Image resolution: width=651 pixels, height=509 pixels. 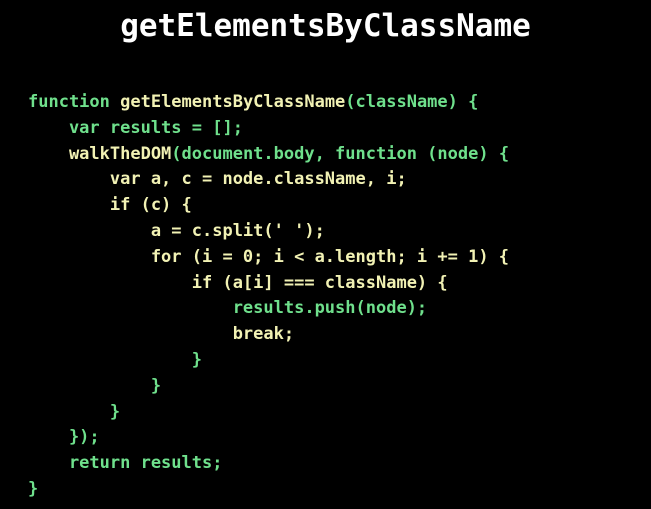 What do you see at coordinates (233, 102) in the screenshot?
I see `code-token: getElementsByClassName` at bounding box center [233, 102].